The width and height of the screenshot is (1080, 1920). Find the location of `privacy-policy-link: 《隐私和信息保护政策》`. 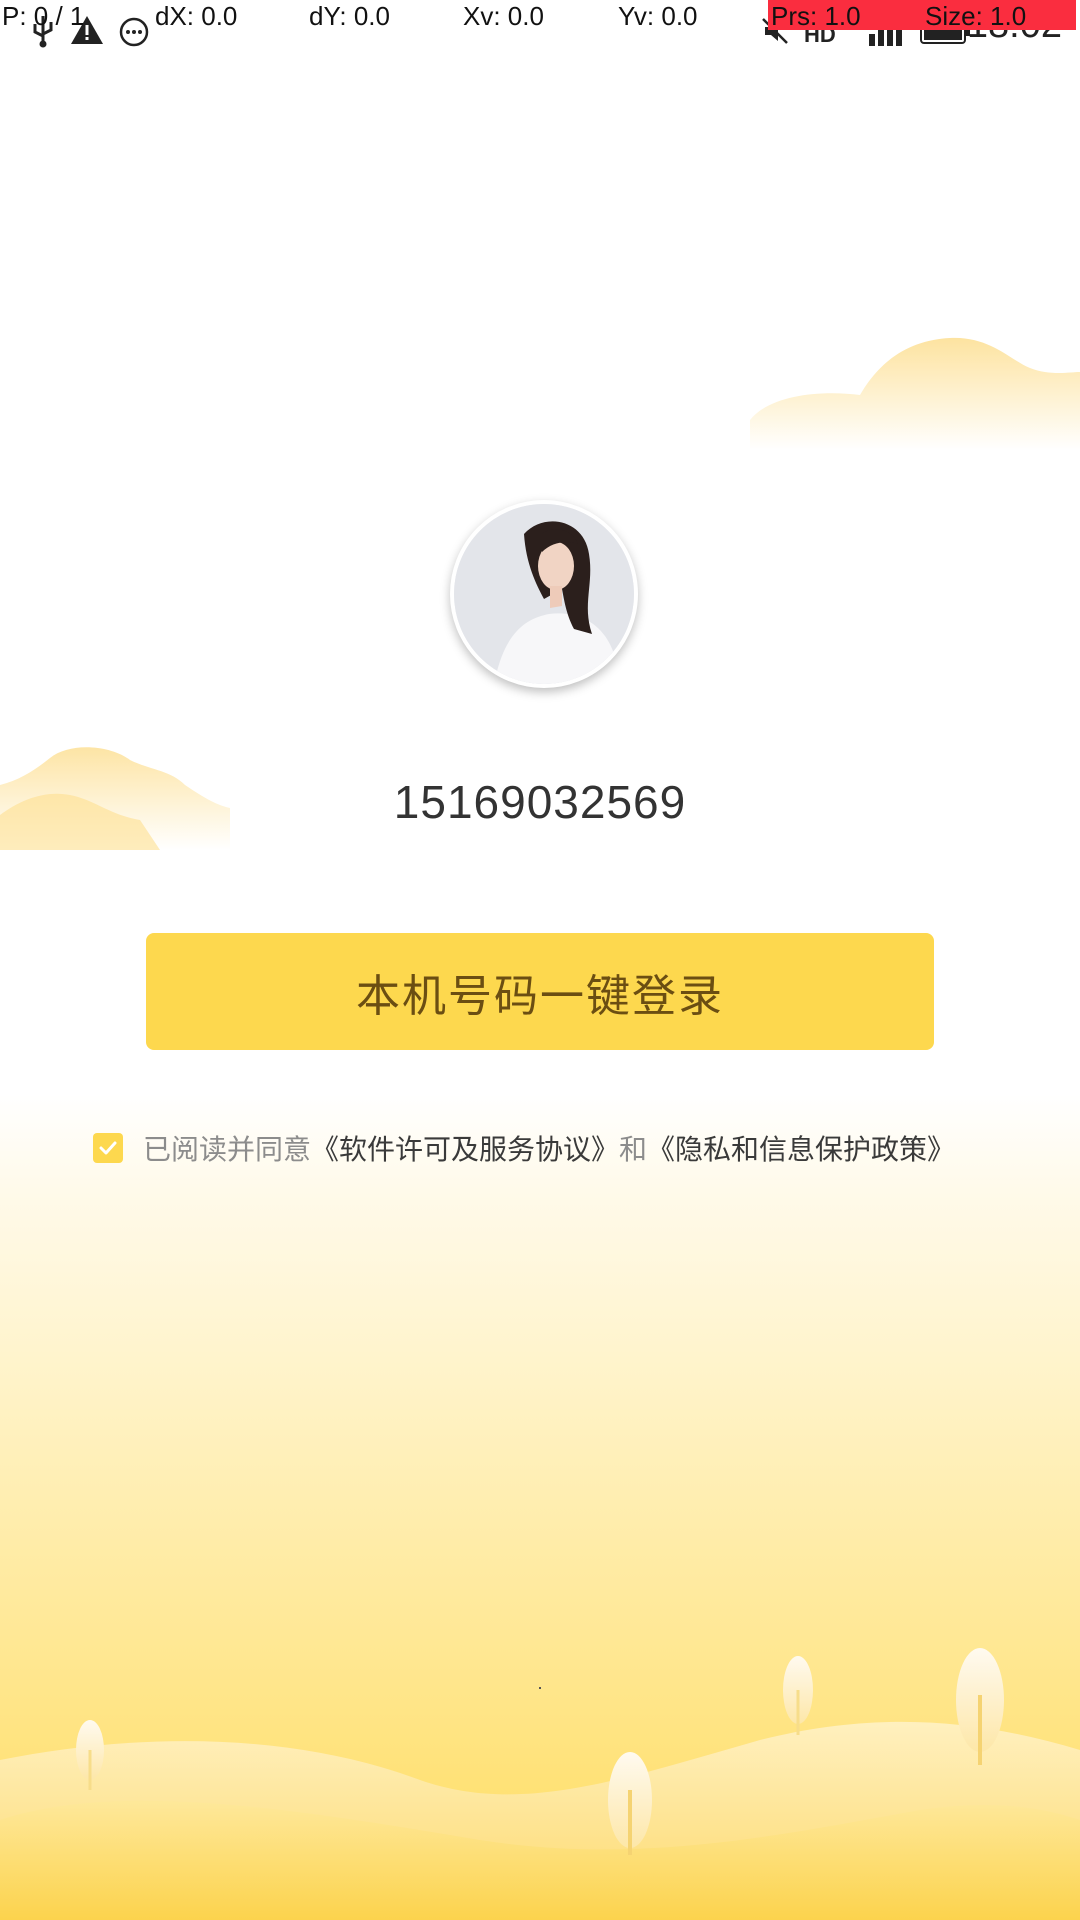

privacy-policy-link: 《隐私和信息保护政策》 is located at coordinates (801, 1148).